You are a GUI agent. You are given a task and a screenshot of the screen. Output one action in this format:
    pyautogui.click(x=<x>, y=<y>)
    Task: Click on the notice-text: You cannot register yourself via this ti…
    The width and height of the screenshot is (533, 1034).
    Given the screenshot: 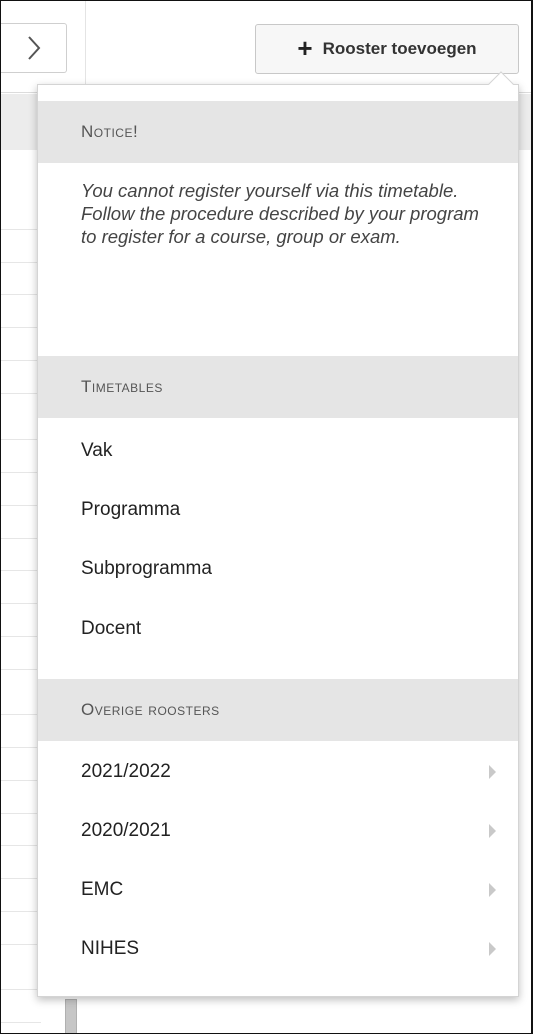 What is the action you would take?
    pyautogui.click(x=280, y=213)
    